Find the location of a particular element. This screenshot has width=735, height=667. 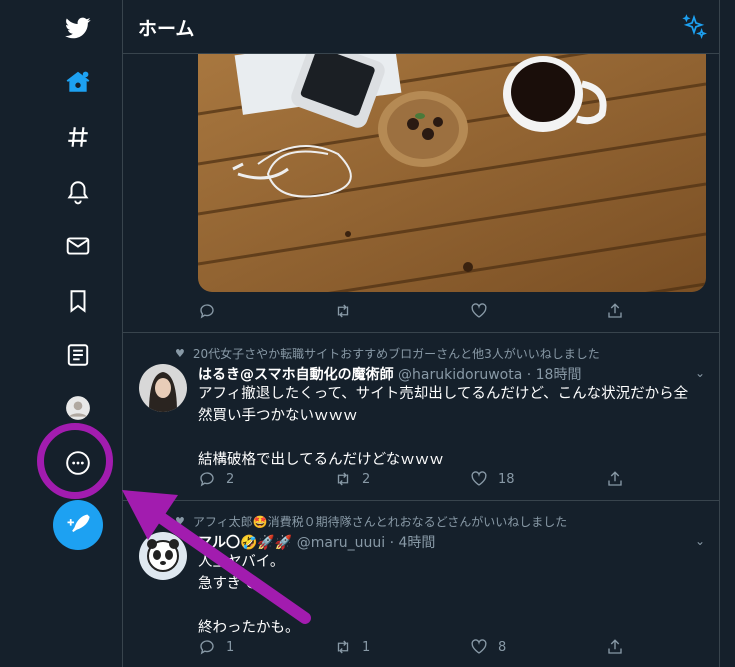

social-context: ♥ 20代女子さやか転職サイトおすすめブロガーさんと他3人がいいねしました is located at coordinates (387, 353).